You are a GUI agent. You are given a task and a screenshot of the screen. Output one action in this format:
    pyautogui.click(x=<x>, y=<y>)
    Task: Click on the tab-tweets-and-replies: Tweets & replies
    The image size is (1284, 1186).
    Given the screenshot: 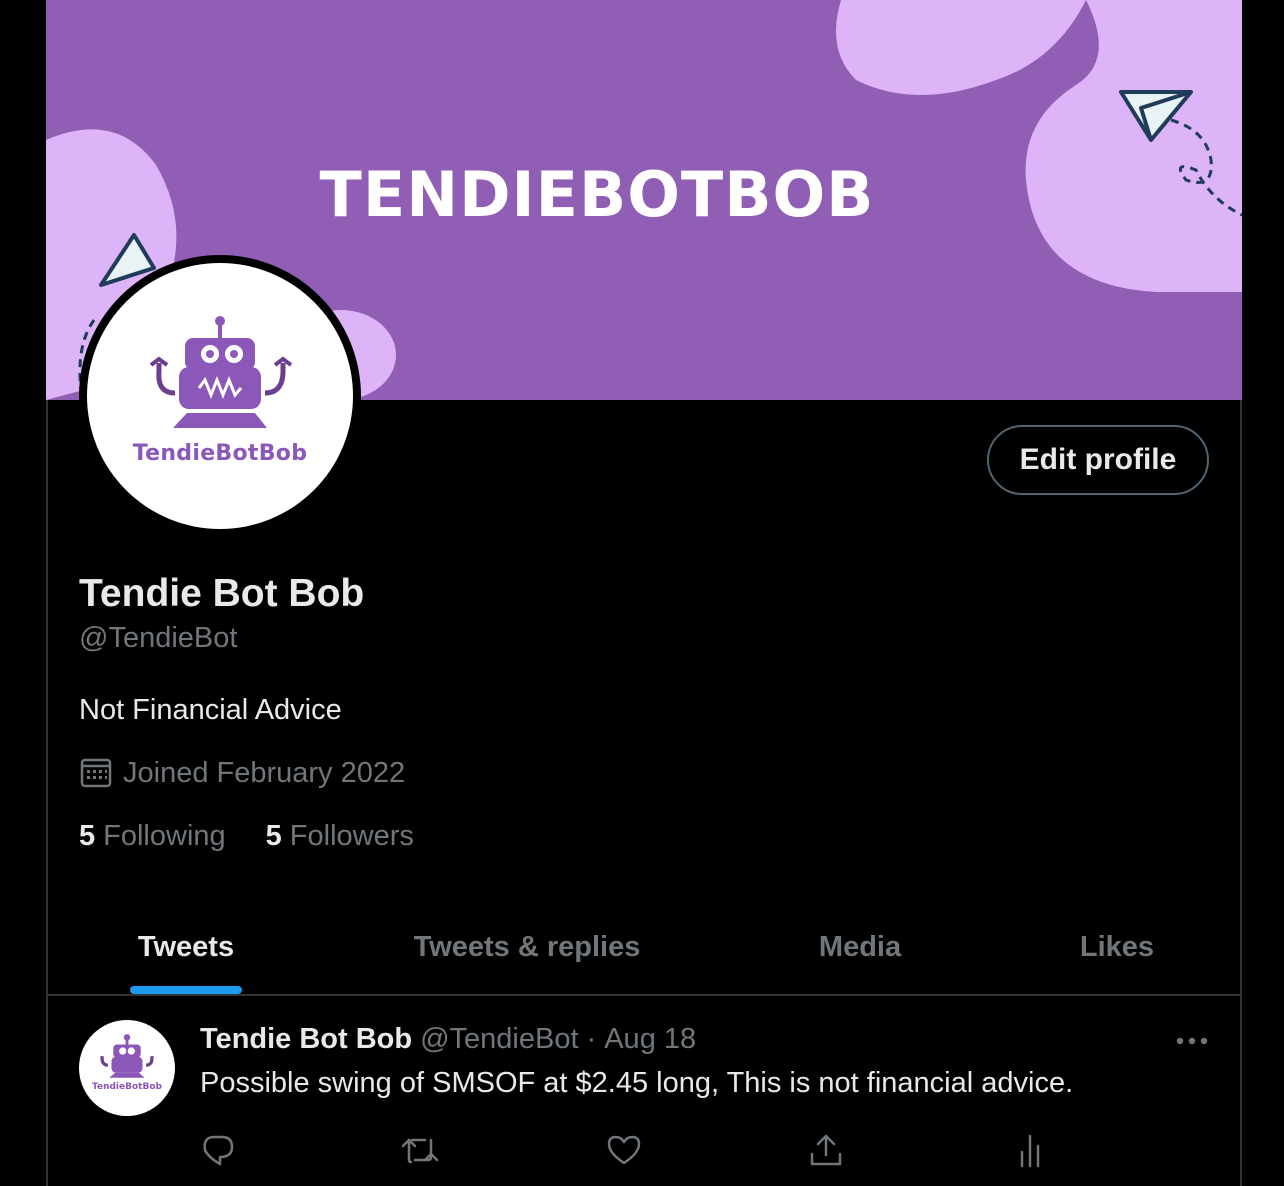 What is the action you would take?
    pyautogui.click(x=527, y=947)
    